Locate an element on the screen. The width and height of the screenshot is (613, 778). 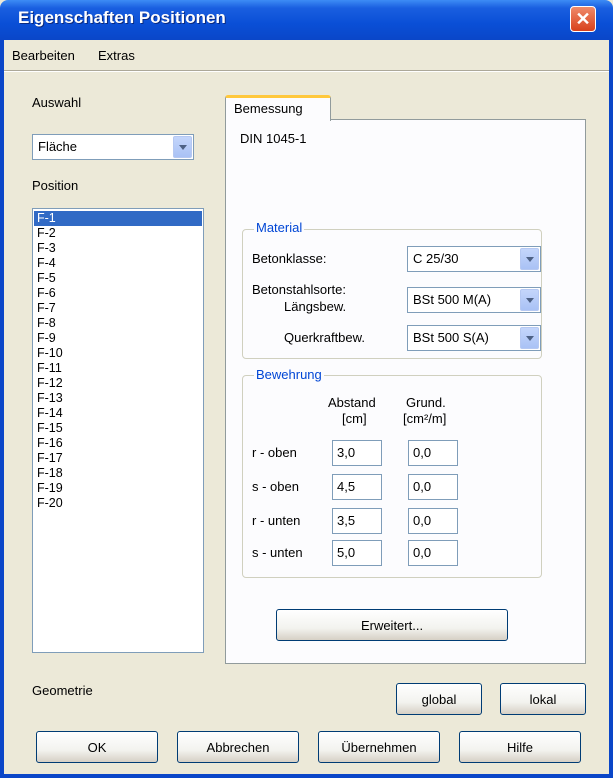
querkraftbew-select: BSt 500 S(A) is located at coordinates (474, 338).